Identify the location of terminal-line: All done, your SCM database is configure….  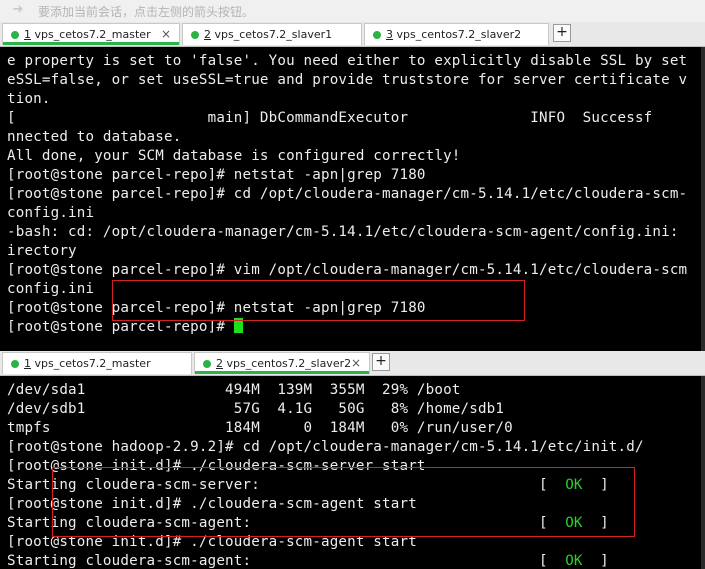
(234, 156).